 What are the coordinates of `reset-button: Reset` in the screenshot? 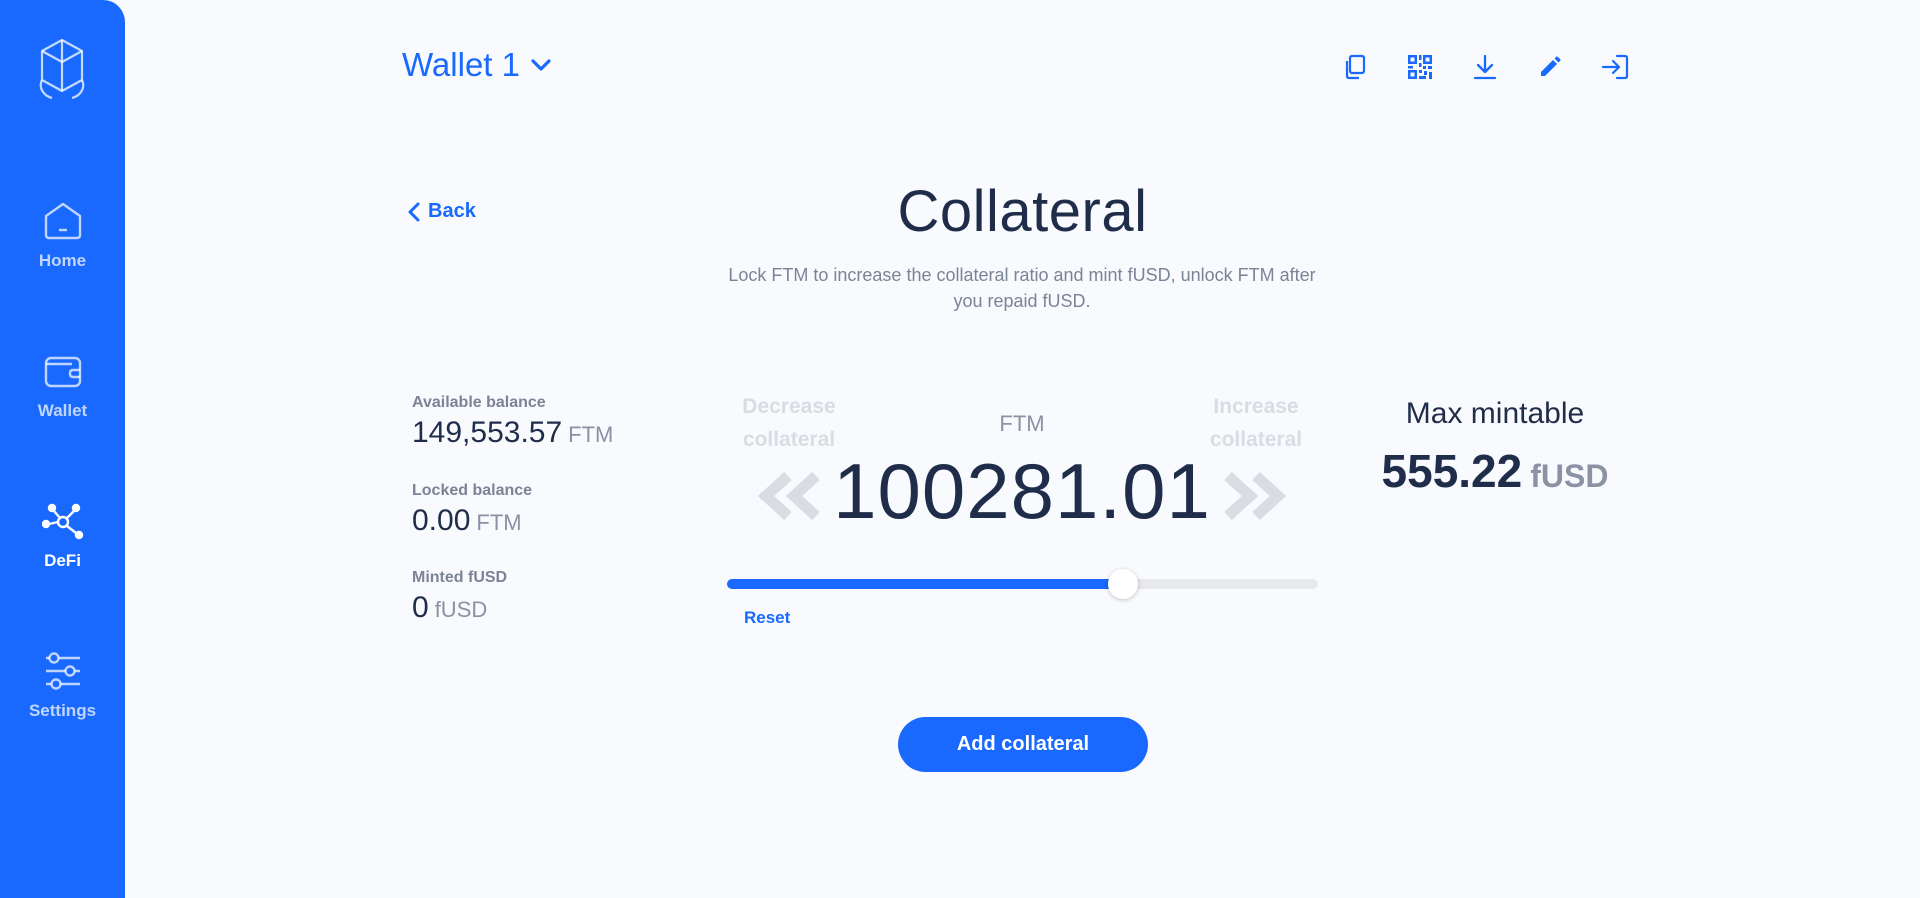 It's located at (767, 618).